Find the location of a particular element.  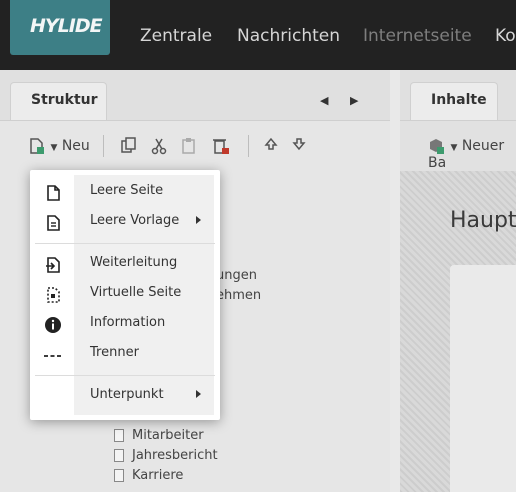

tab-struktur: Struktur is located at coordinates (58, 101).